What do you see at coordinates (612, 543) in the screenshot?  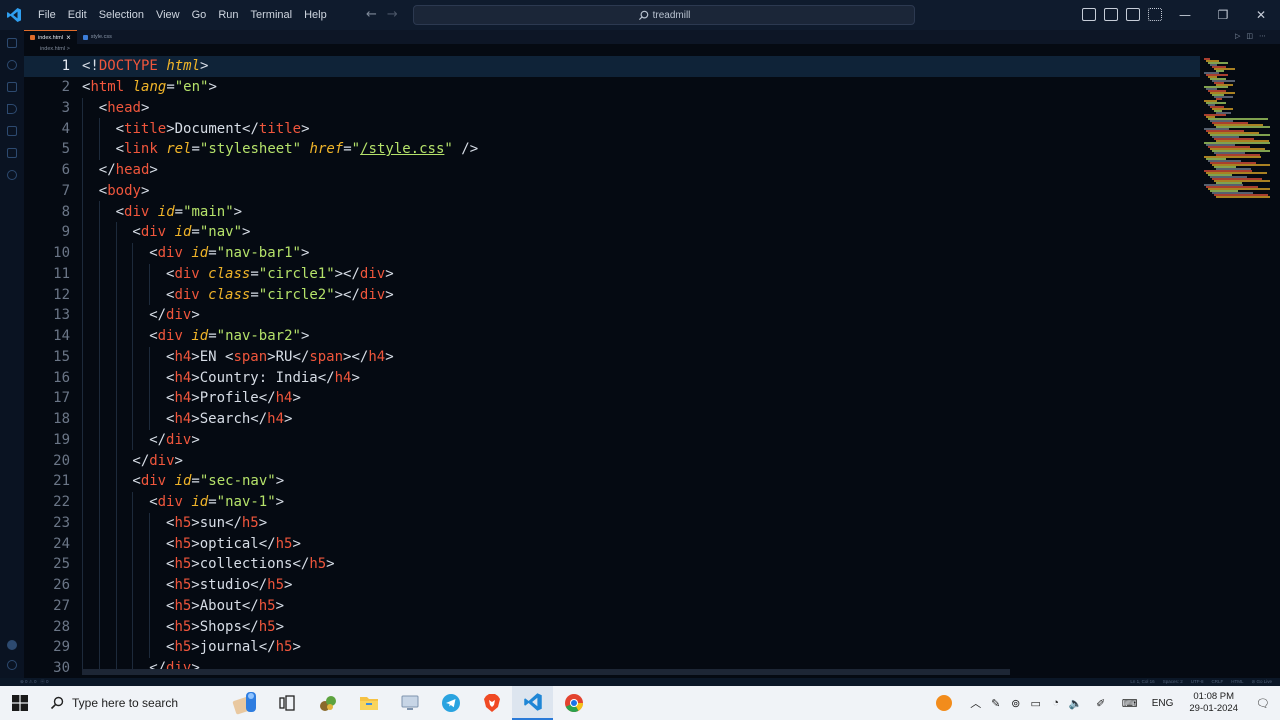 I see `code-line: 24 <h5>optical</h5>` at bounding box center [612, 543].